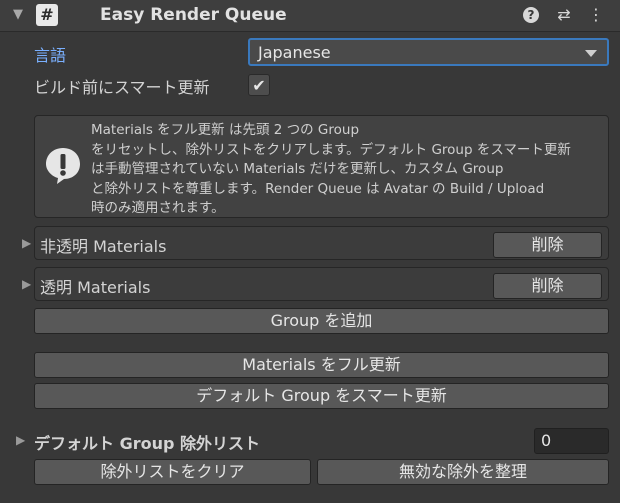 Image resolution: width=620 pixels, height=503 pixels. I want to click on exclusion-list-label: デフォルト Group 除外リスト, so click(147, 442).